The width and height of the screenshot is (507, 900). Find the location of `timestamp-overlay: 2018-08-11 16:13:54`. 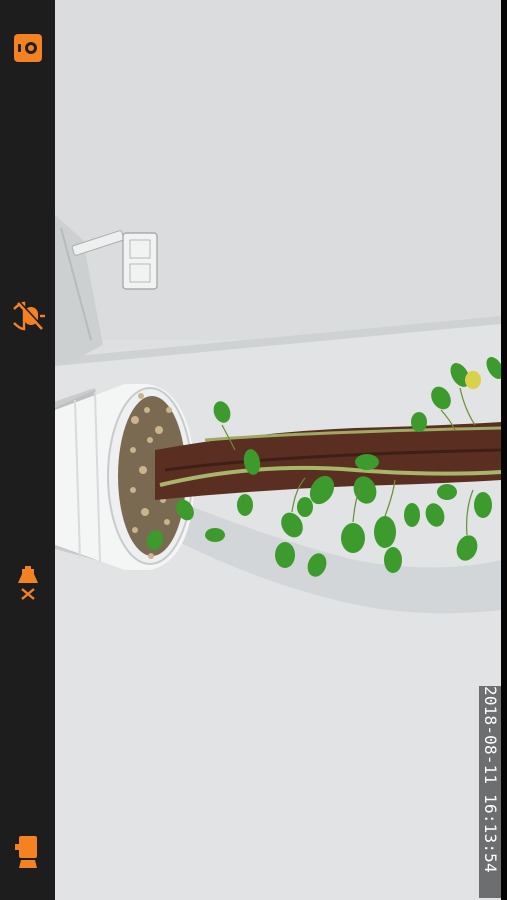

timestamp-overlay: 2018-08-11 16:13:54 is located at coordinates (490, 792).